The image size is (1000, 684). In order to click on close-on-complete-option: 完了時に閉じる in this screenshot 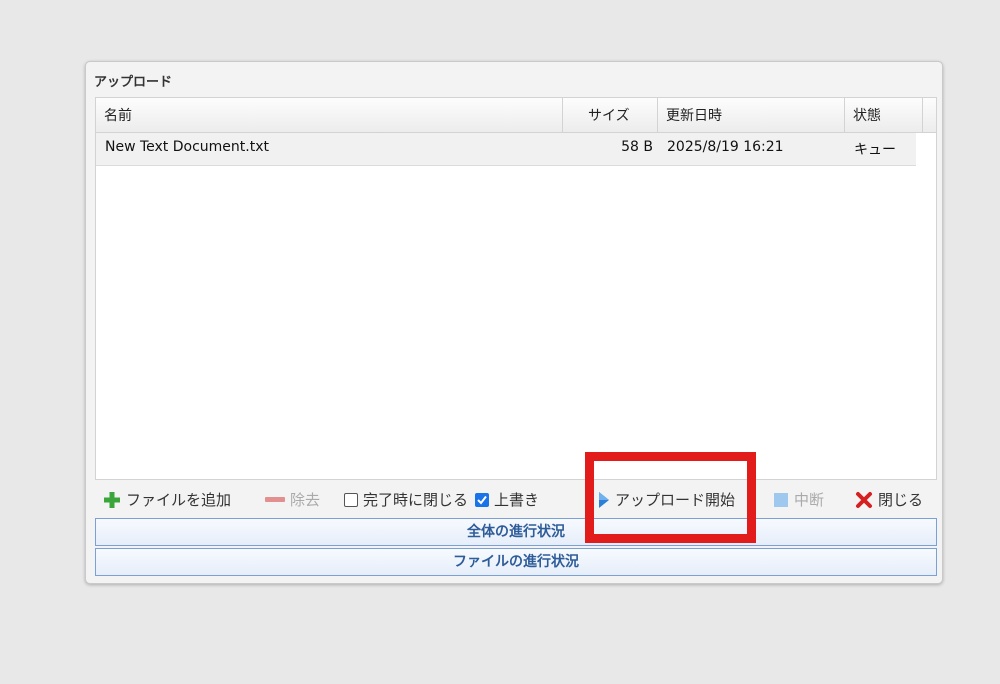, I will do `click(406, 500)`.